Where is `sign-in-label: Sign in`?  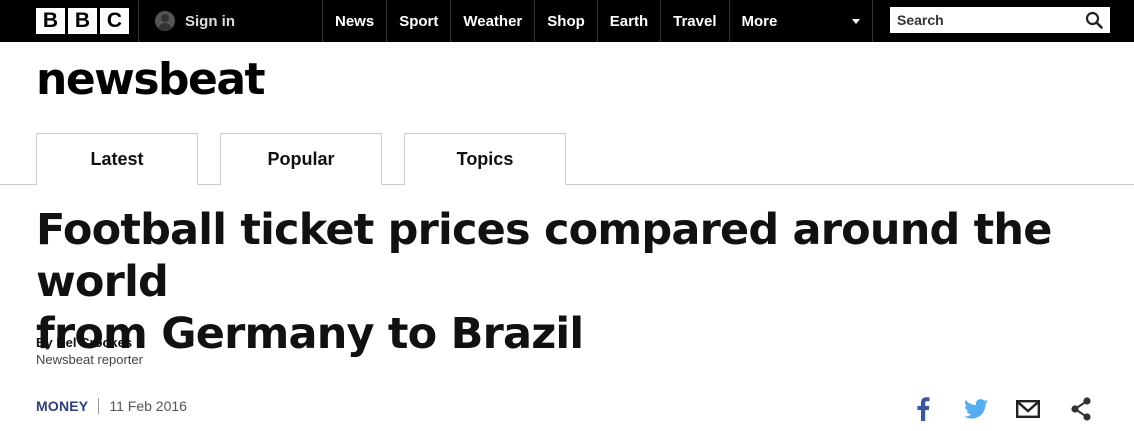 sign-in-label: Sign in is located at coordinates (210, 21).